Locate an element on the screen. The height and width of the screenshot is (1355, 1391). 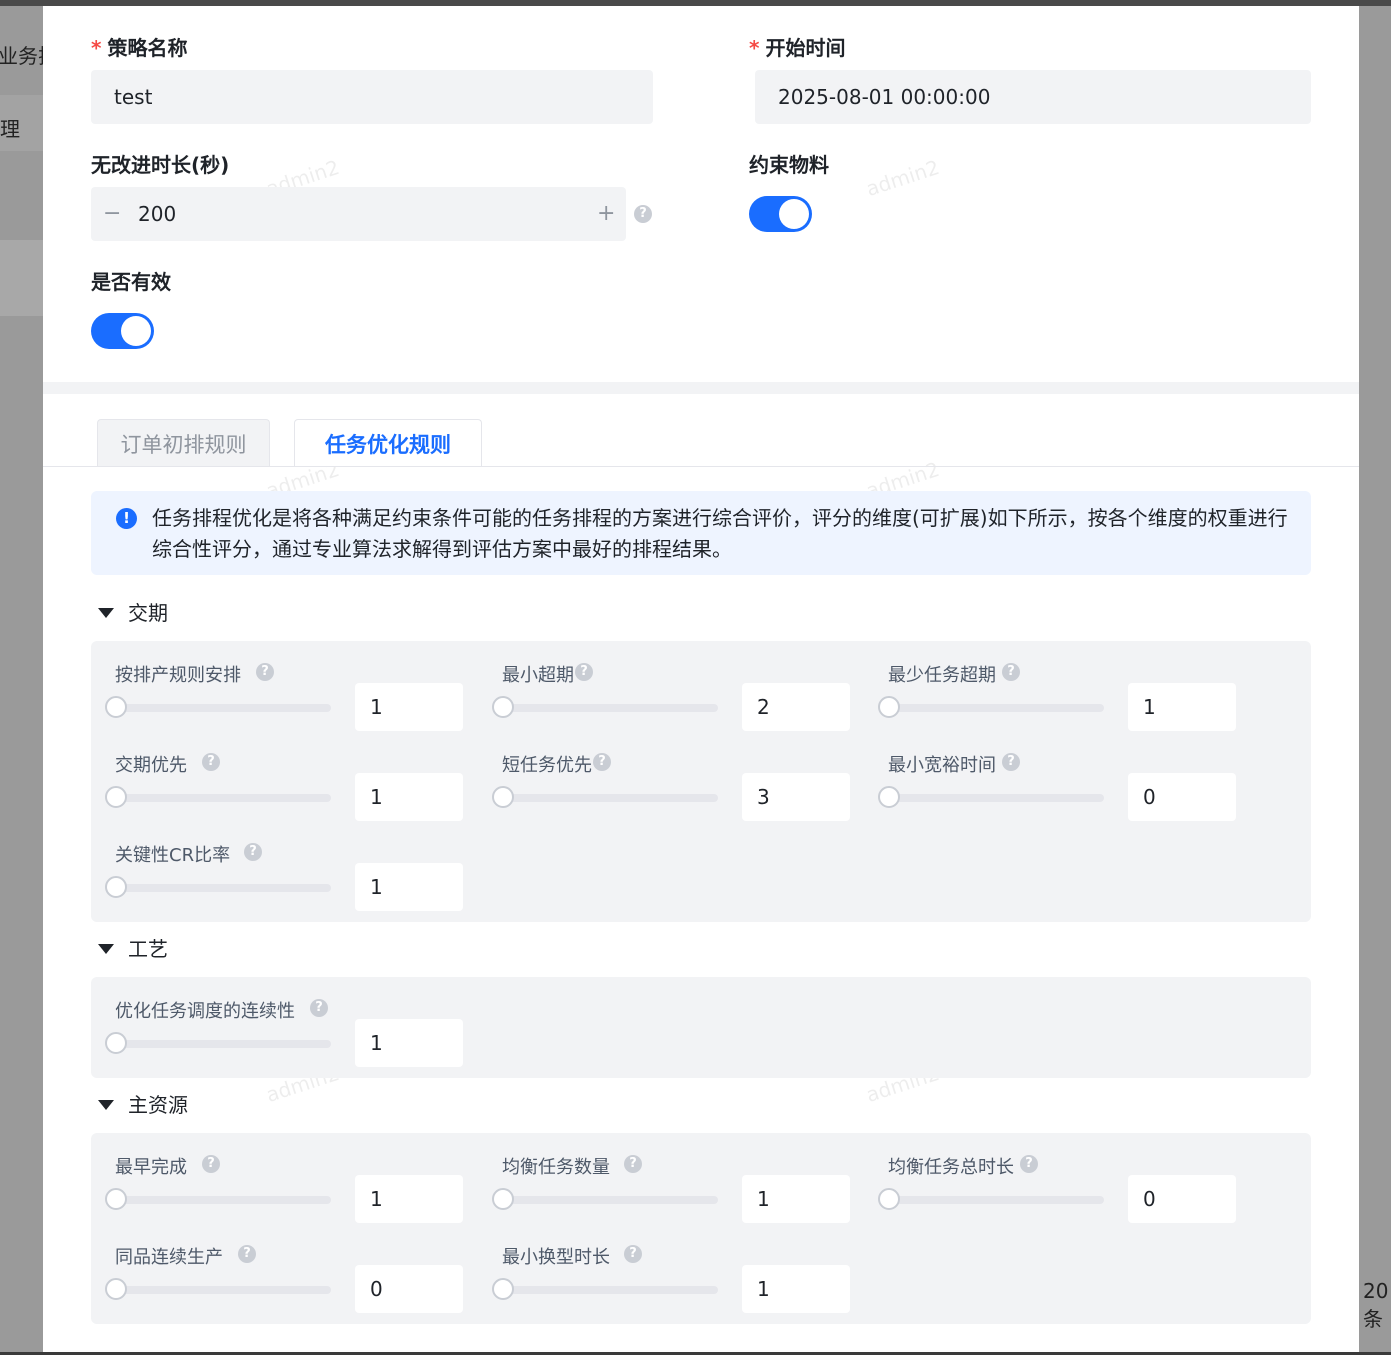
section-divider is located at coordinates (701, 388).